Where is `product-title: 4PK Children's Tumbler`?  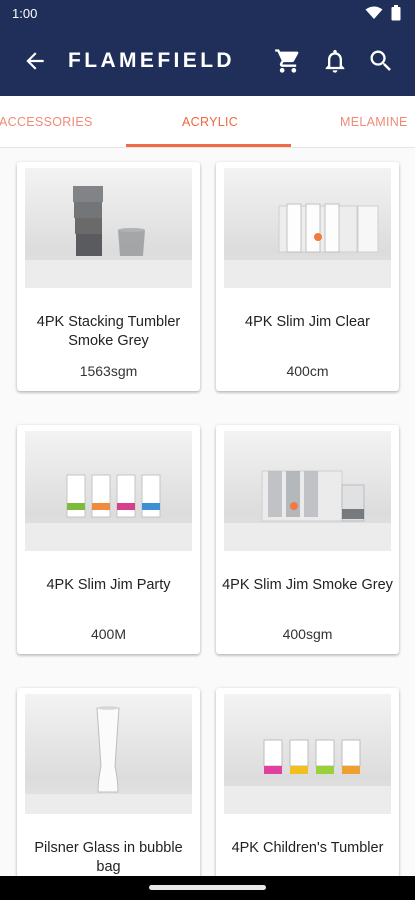 product-title: 4PK Children's Tumbler is located at coordinates (307, 848).